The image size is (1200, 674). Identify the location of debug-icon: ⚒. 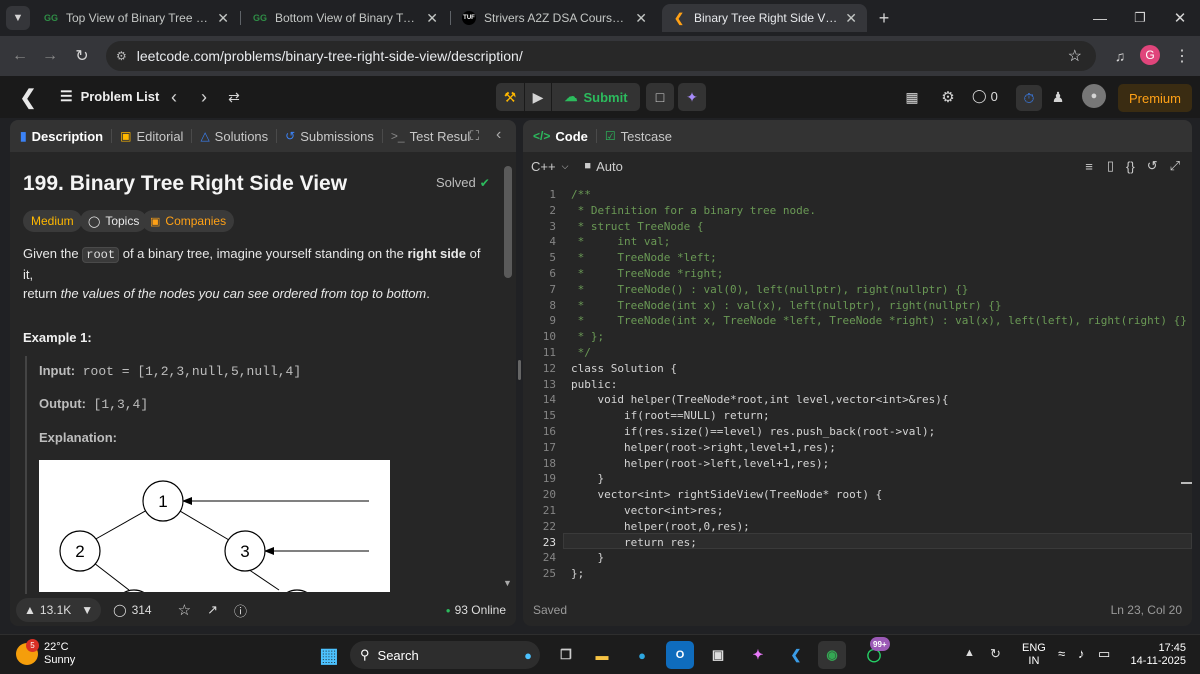
(510, 97).